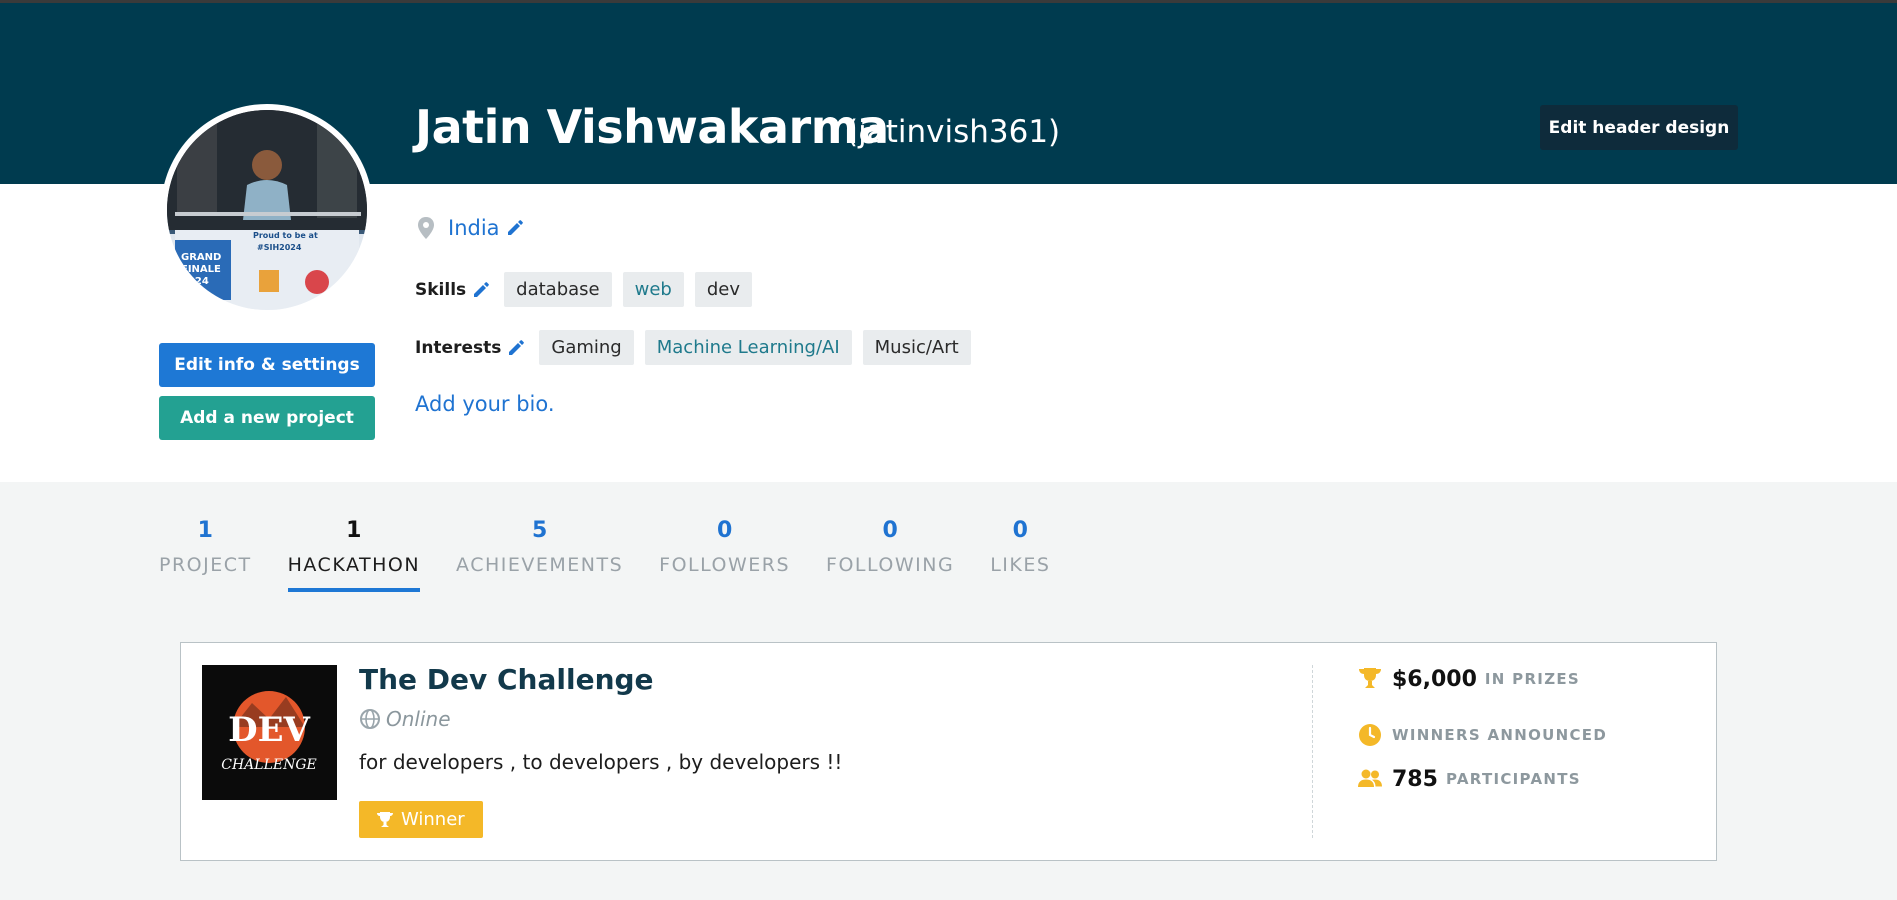 The height and width of the screenshot is (900, 1897). What do you see at coordinates (748, 347) in the screenshot?
I see `interest-tag: Machine Learning/AI` at bounding box center [748, 347].